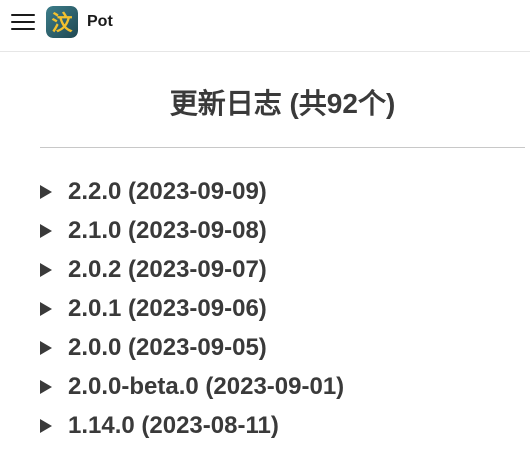 The image size is (530, 454). Describe the element at coordinates (278, 230) in the screenshot. I see `release-item: 2.1.0 (2023-09-08)` at that location.